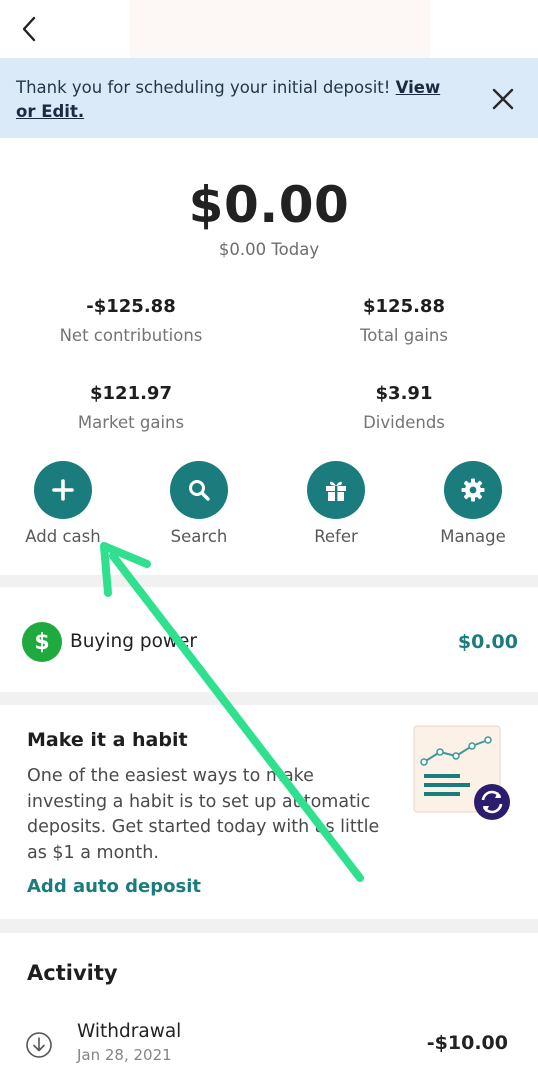  I want to click on action-label: Search, so click(199, 536).